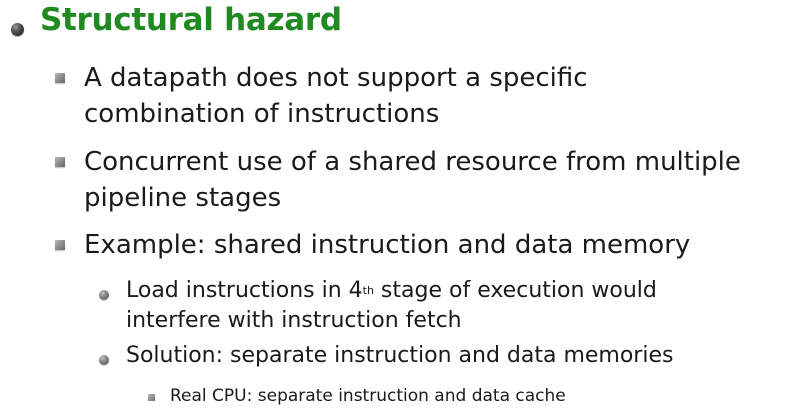  I want to click on bullet-text-line: combination of instructions, so click(262, 114).